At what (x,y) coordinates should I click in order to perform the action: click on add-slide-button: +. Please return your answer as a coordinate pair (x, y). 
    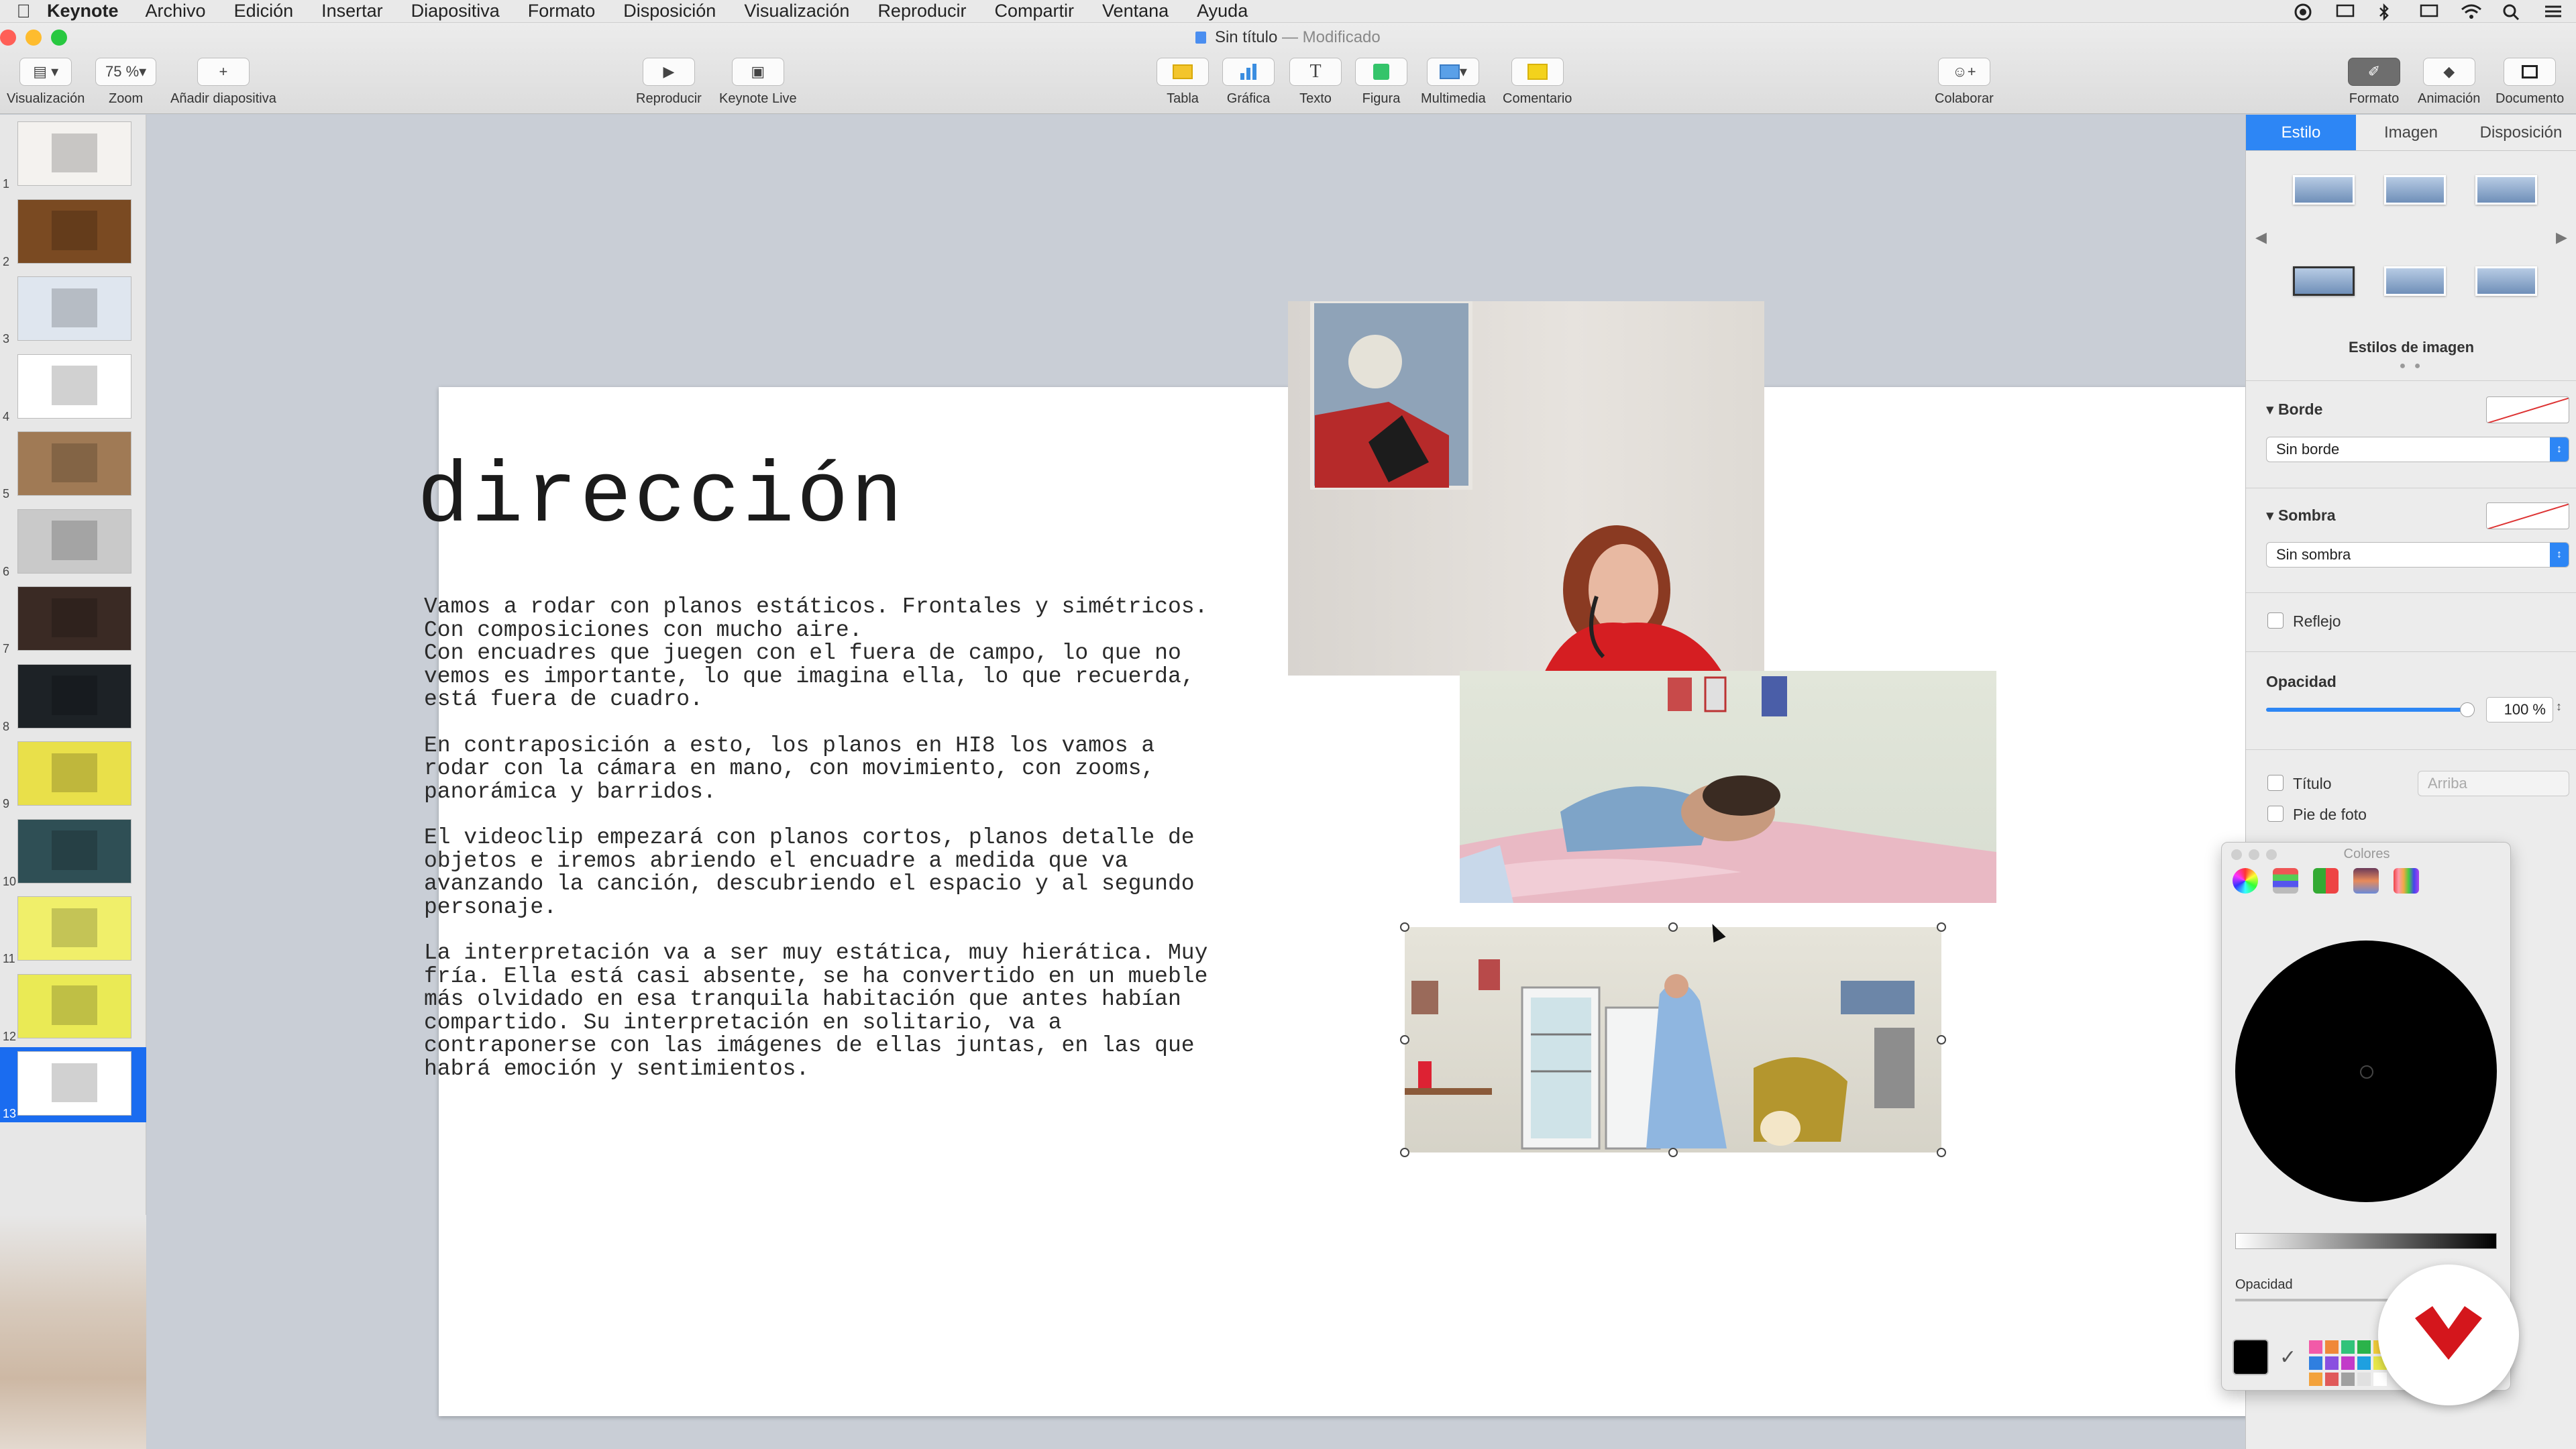
    Looking at the image, I should click on (223, 72).